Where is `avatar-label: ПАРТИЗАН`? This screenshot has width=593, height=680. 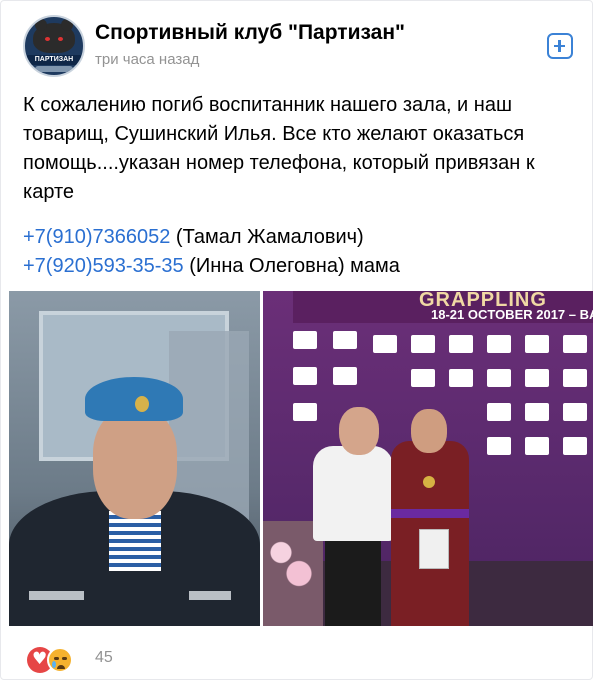
avatar-label: ПАРТИЗАН is located at coordinates (54, 60).